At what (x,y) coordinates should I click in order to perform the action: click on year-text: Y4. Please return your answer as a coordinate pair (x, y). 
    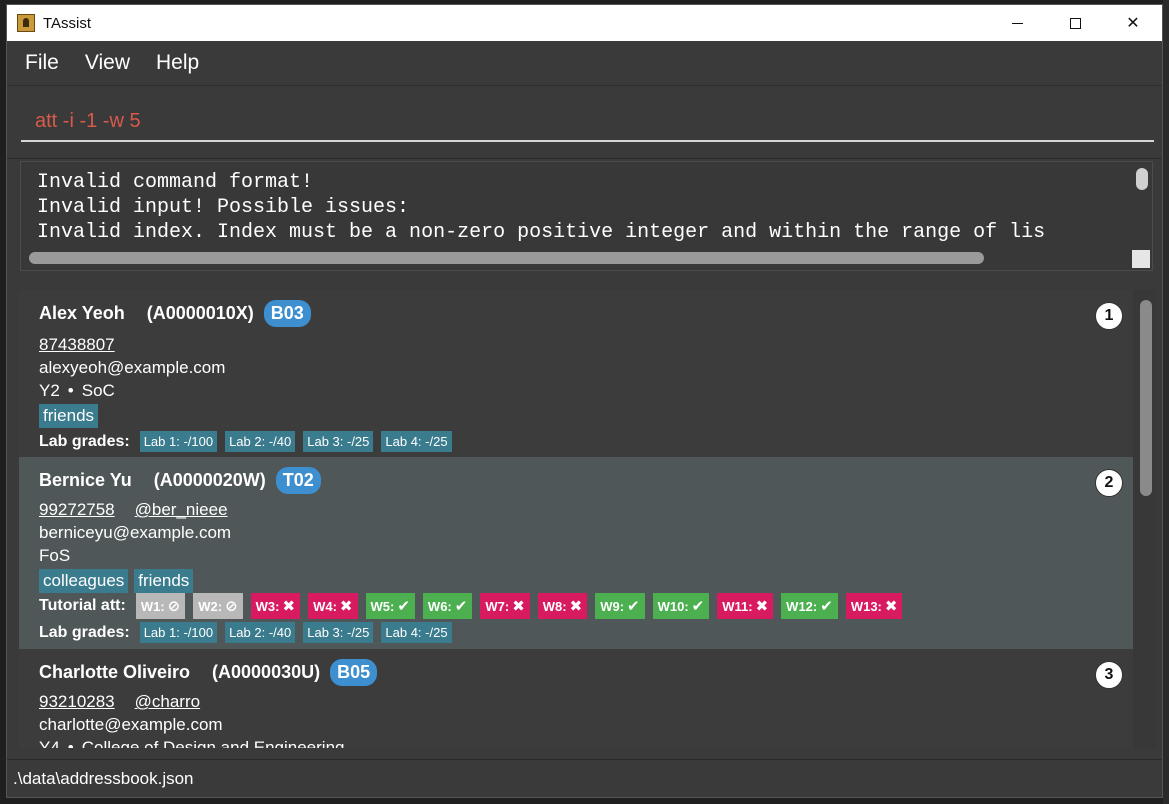
    Looking at the image, I should click on (49, 743).